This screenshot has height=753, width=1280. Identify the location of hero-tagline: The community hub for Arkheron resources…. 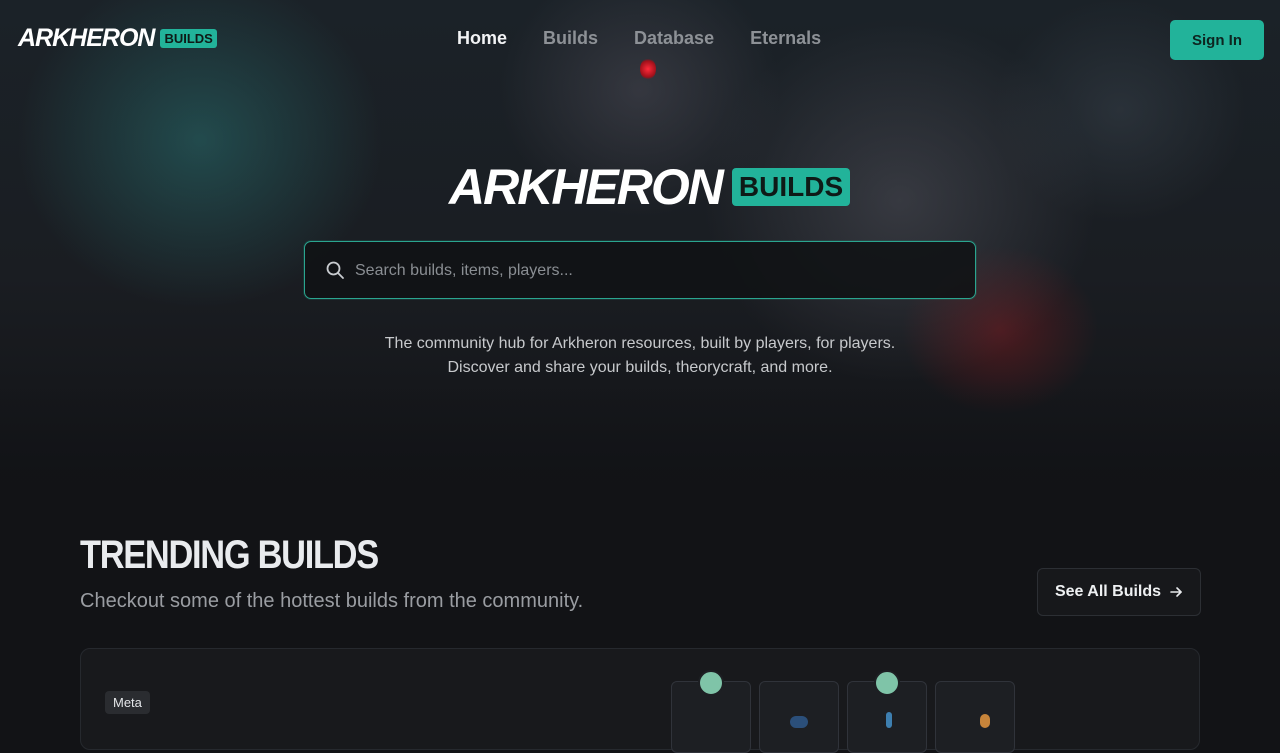
(640, 356).